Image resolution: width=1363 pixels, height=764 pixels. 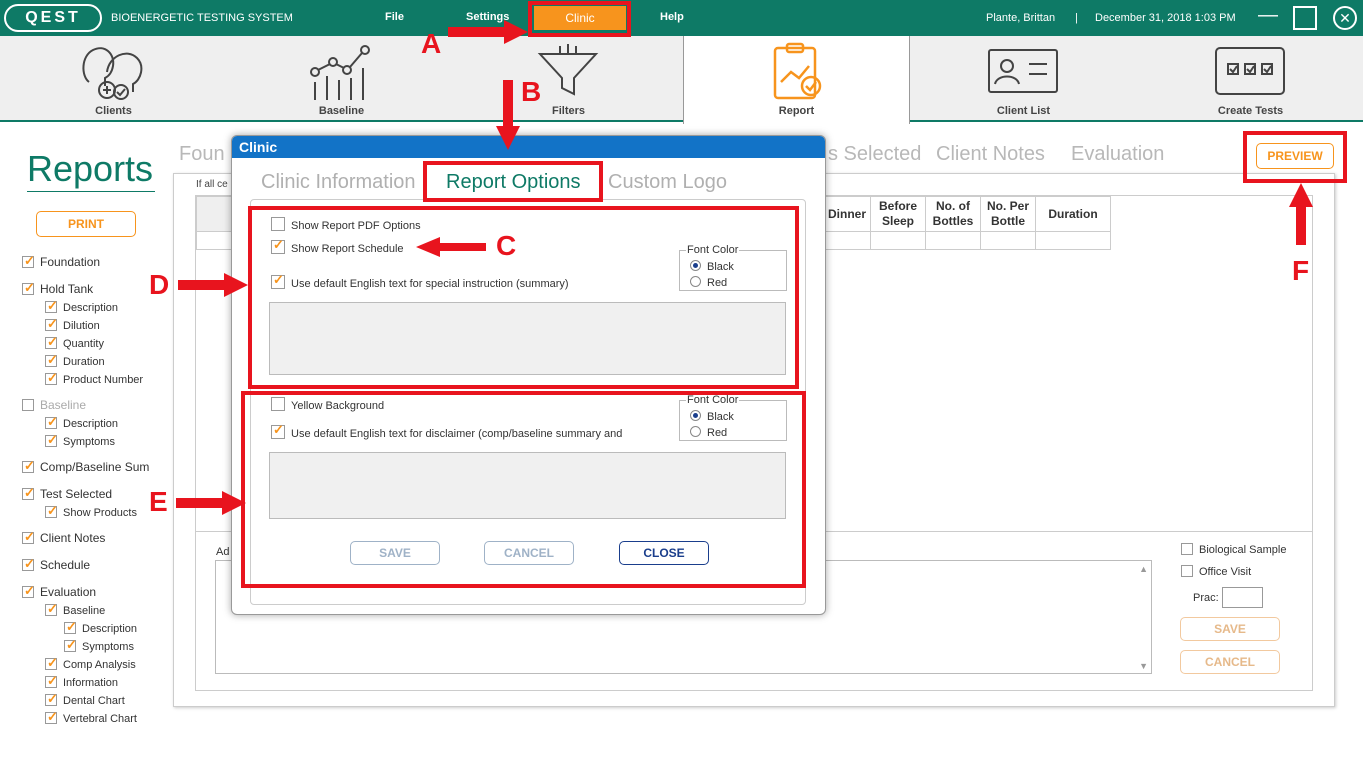 What do you see at coordinates (1233, 549) in the screenshot?
I see `biological-sample-checkbox: Biological Sample` at bounding box center [1233, 549].